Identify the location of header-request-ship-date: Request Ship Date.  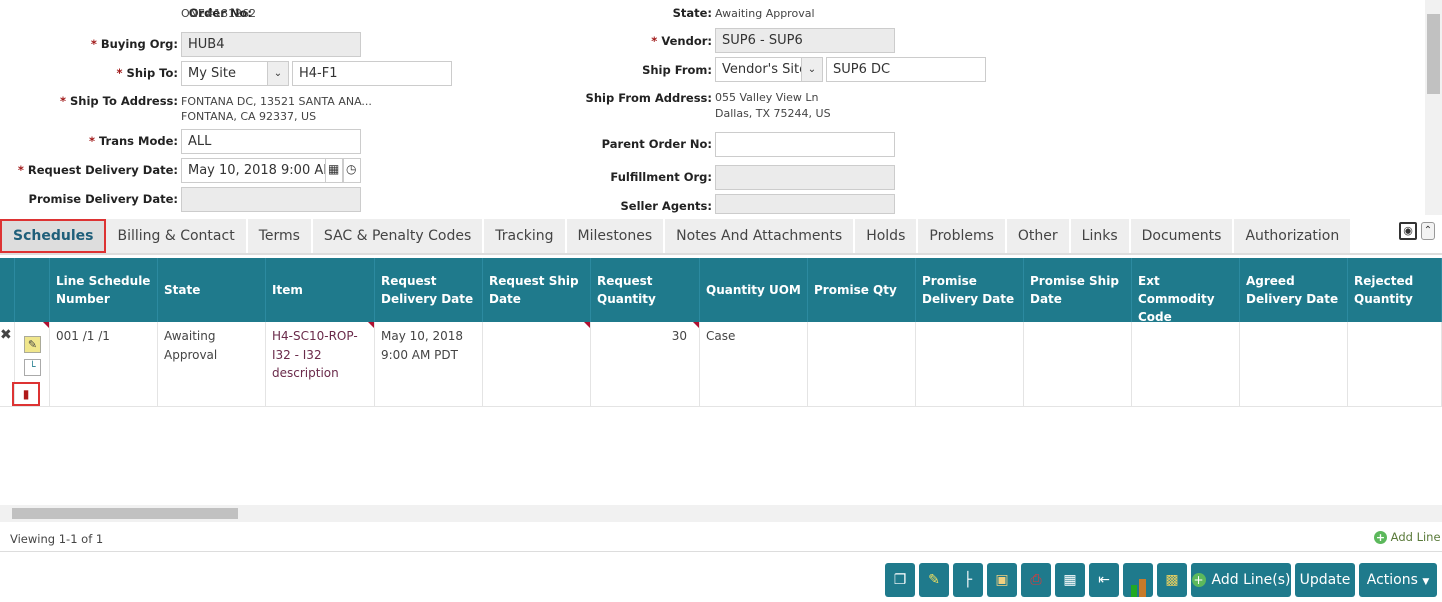
(537, 290).